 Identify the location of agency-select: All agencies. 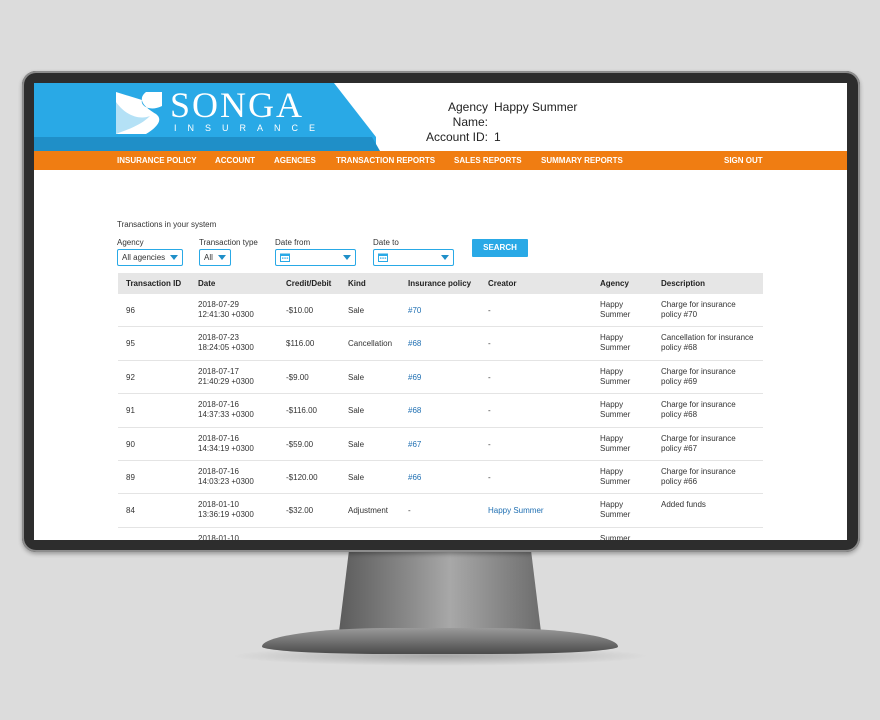
(150, 257).